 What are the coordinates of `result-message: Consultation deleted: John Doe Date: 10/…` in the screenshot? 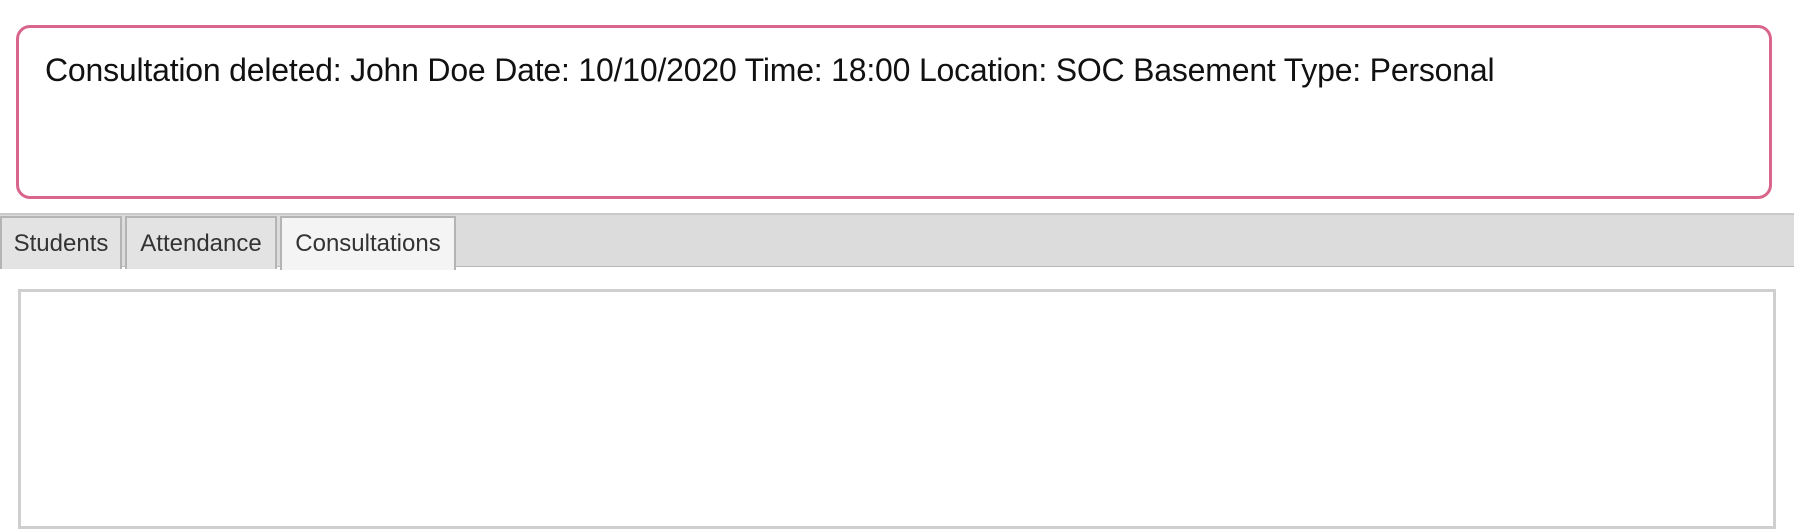 It's located at (770, 70).